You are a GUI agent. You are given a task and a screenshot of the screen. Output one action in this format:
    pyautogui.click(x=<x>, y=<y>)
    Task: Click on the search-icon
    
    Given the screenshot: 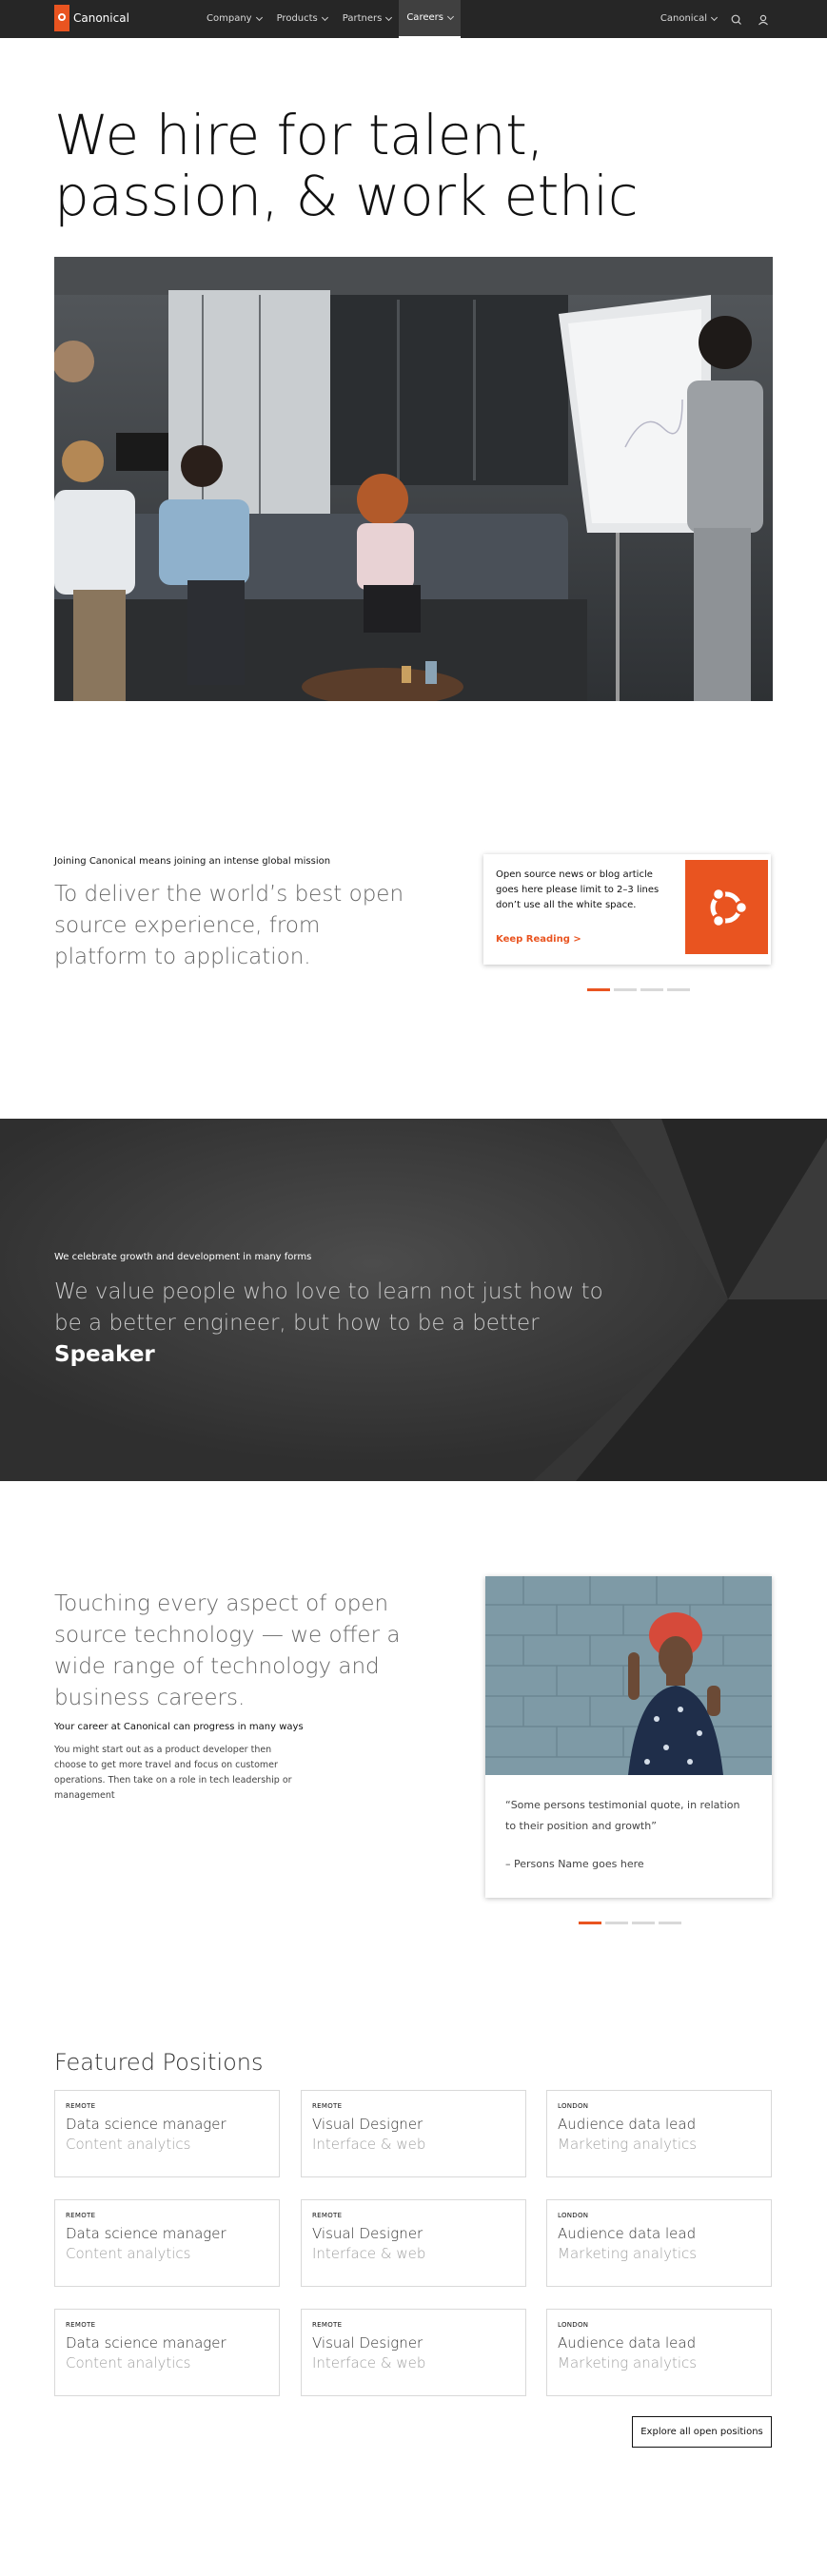 What is the action you would take?
    pyautogui.click(x=736, y=19)
    